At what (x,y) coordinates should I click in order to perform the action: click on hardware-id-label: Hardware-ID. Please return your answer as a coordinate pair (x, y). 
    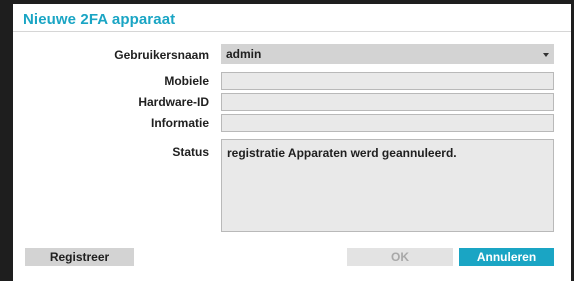
    Looking at the image, I should click on (173, 102).